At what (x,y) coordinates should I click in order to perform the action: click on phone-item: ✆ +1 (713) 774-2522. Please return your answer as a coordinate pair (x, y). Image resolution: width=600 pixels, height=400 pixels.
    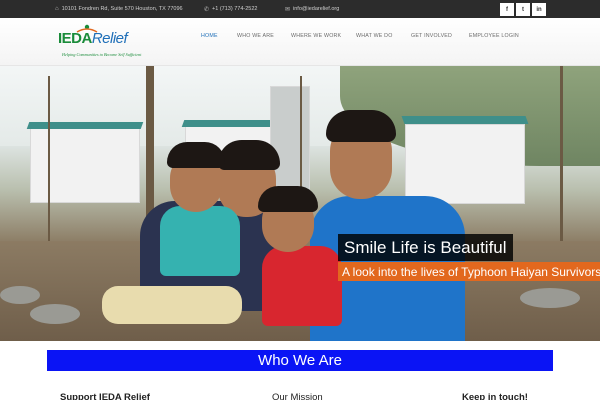
    Looking at the image, I should click on (230, 9).